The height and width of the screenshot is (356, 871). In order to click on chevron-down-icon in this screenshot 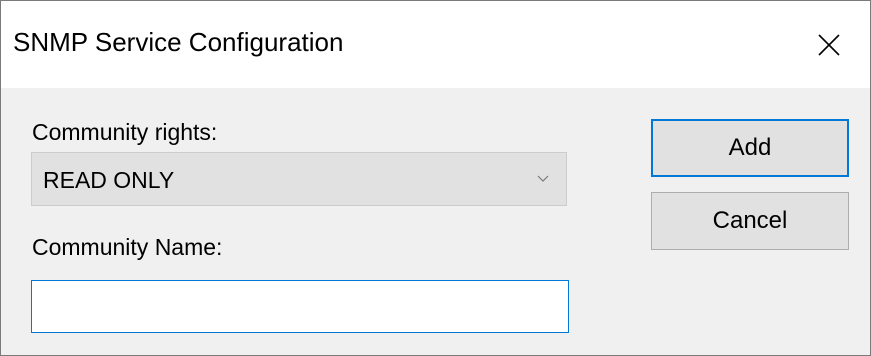, I will do `click(543, 178)`.